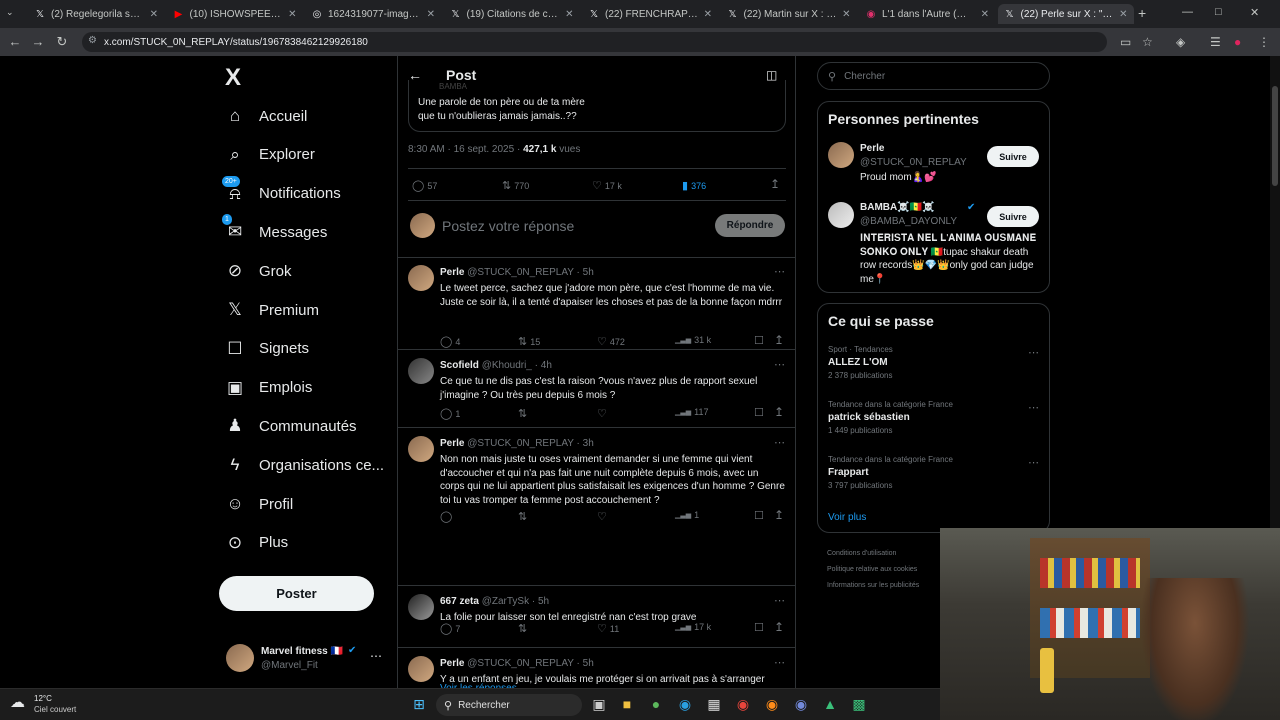  Describe the element at coordinates (459, 365) in the screenshot. I see `author-name: Scofield` at that location.